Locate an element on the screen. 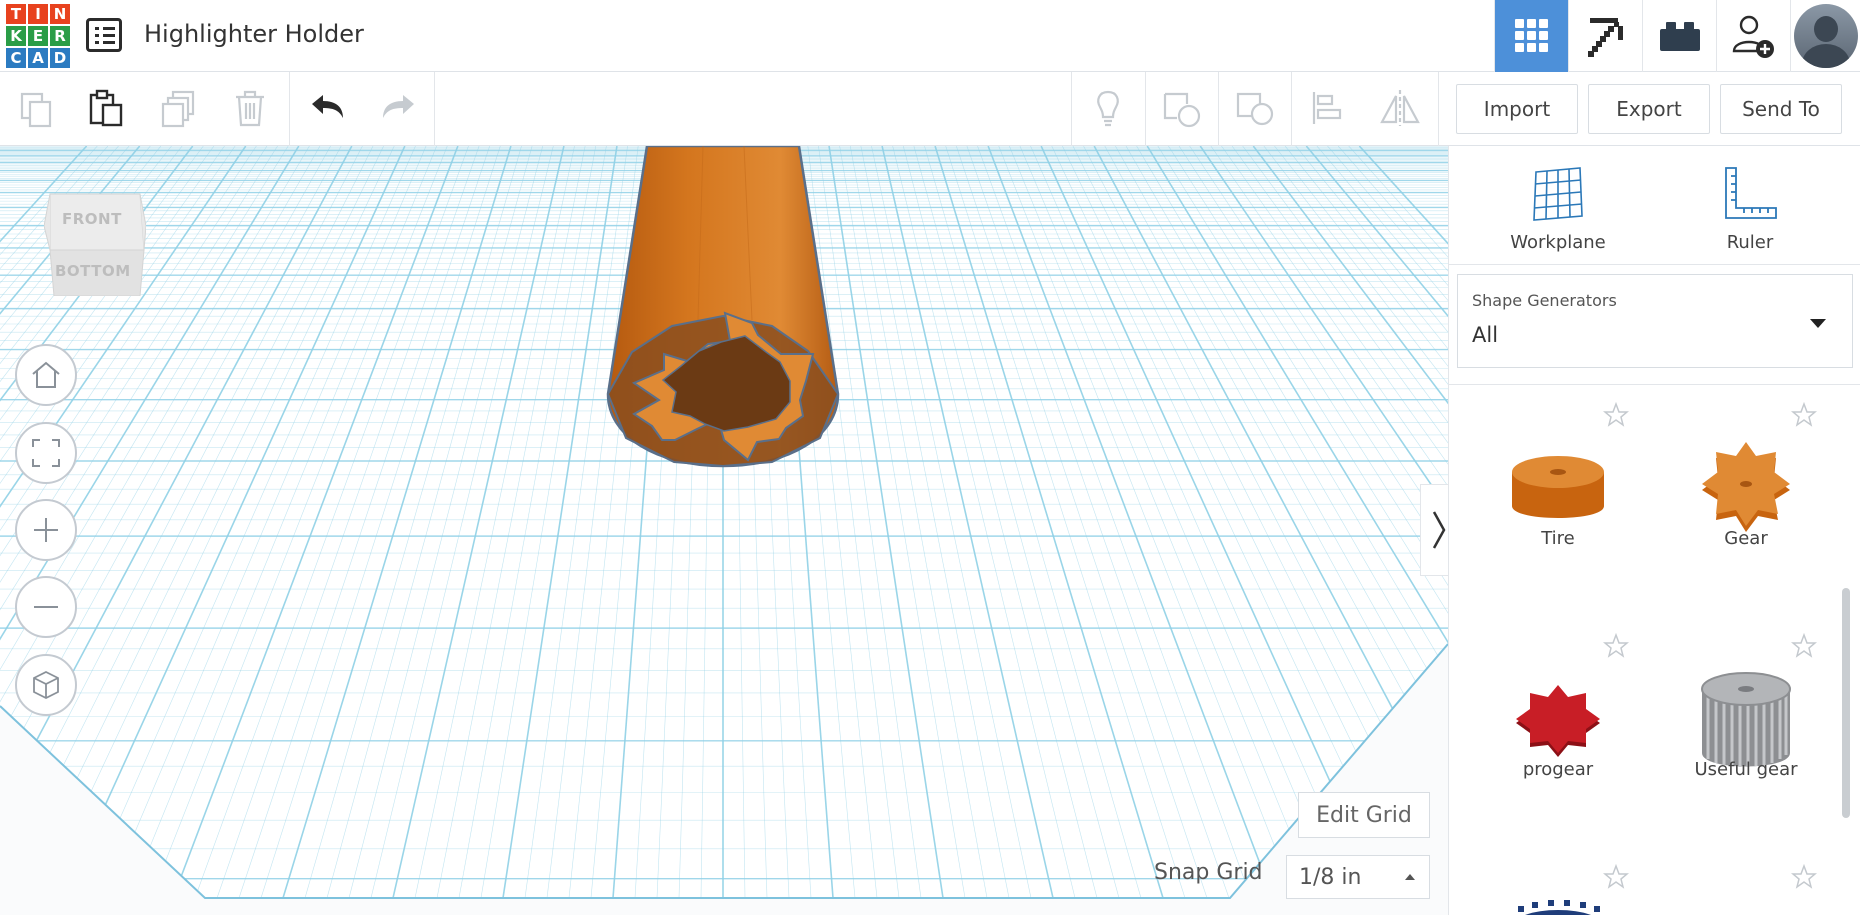  design-title: Highlighter Holder is located at coordinates (254, 34).